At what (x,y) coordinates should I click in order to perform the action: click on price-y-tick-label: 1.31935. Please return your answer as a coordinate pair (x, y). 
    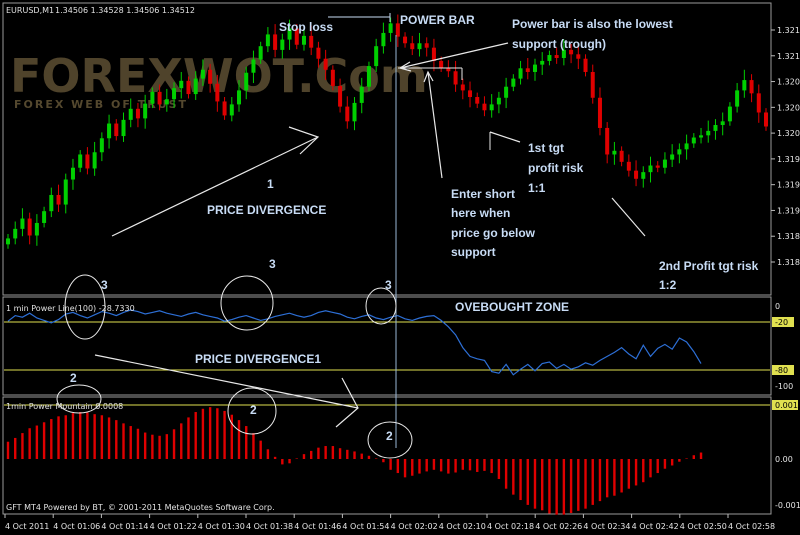
    Looking at the image, I should click on (788, 185).